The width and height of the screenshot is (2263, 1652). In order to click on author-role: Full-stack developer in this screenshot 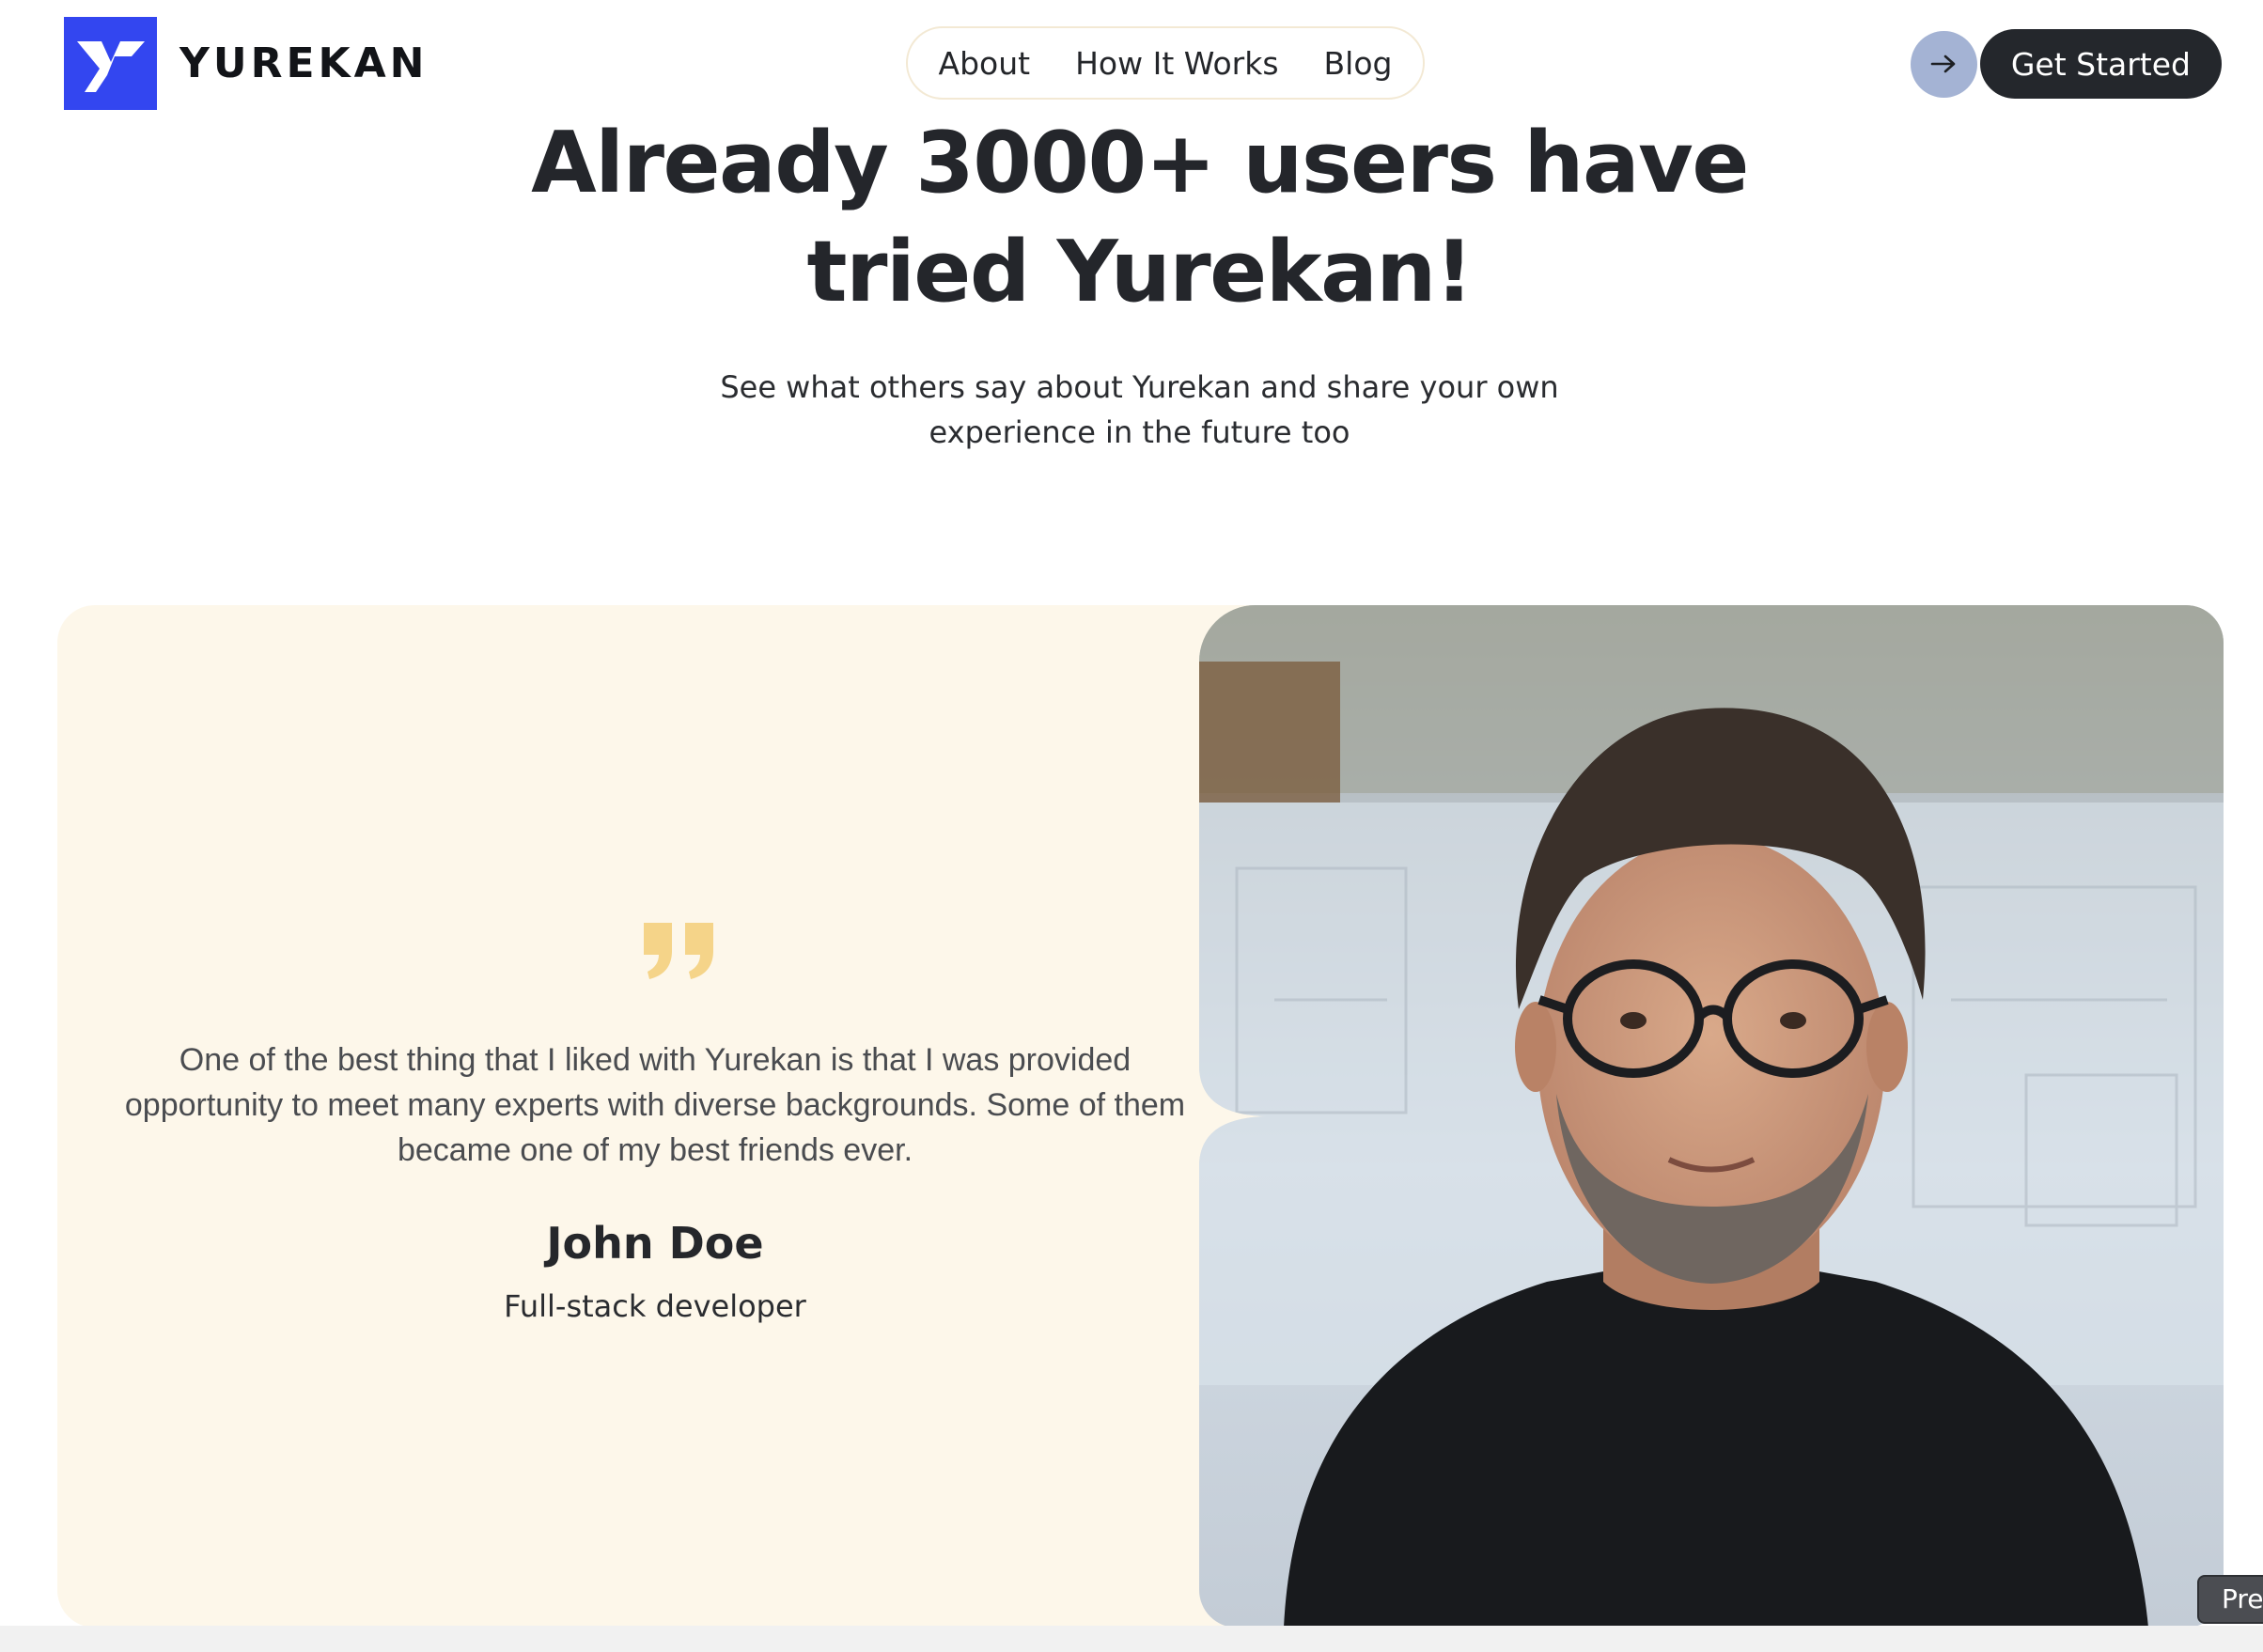, I will do `click(655, 1306)`.